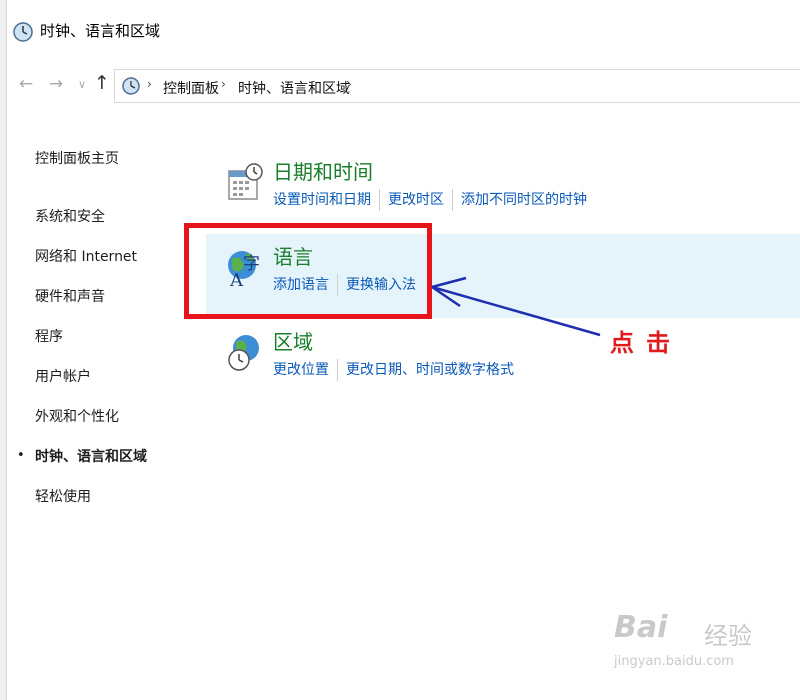  I want to click on link-set-time-date: 设置时间和日期, so click(326, 199).